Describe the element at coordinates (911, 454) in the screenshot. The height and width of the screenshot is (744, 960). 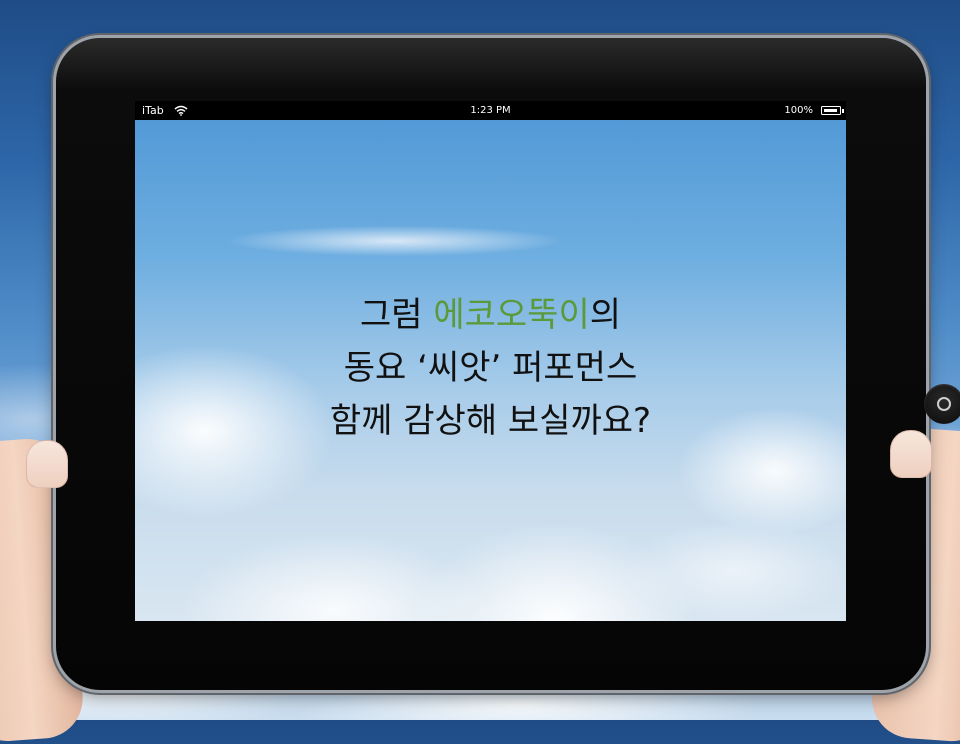
I see `right-thumb` at that location.